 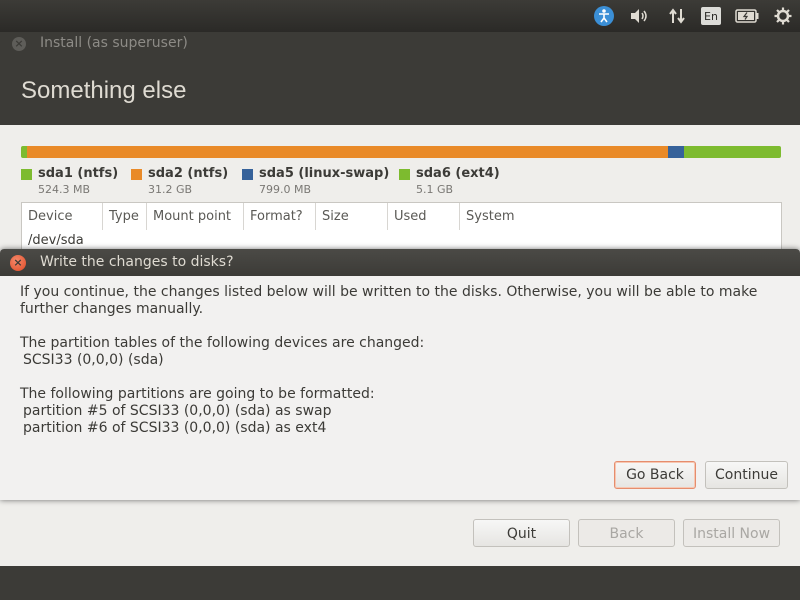 What do you see at coordinates (19, 44) in the screenshot?
I see `window-close-button: ×` at bounding box center [19, 44].